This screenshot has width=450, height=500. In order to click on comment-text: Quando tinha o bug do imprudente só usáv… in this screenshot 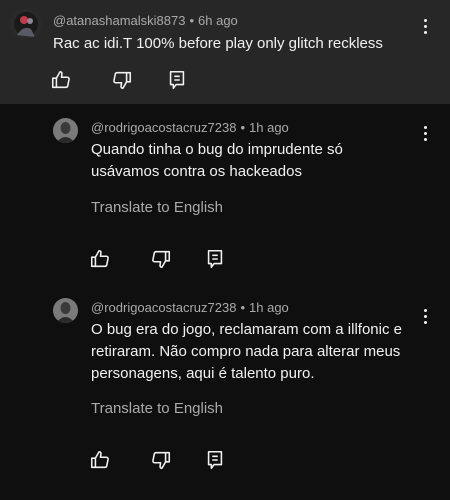, I will do `click(217, 160)`.